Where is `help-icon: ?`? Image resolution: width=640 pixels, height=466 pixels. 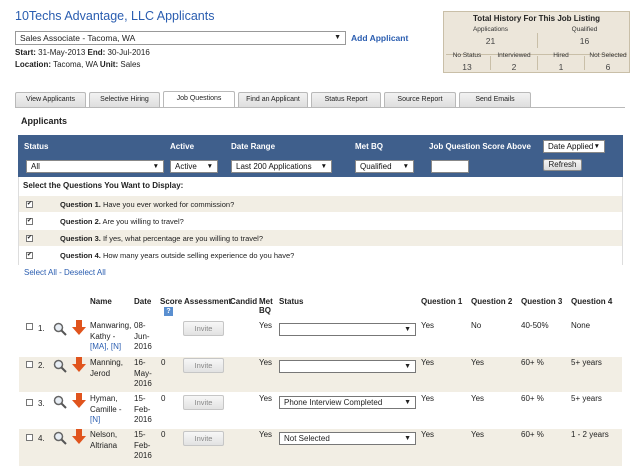 help-icon: ? is located at coordinates (168, 311).